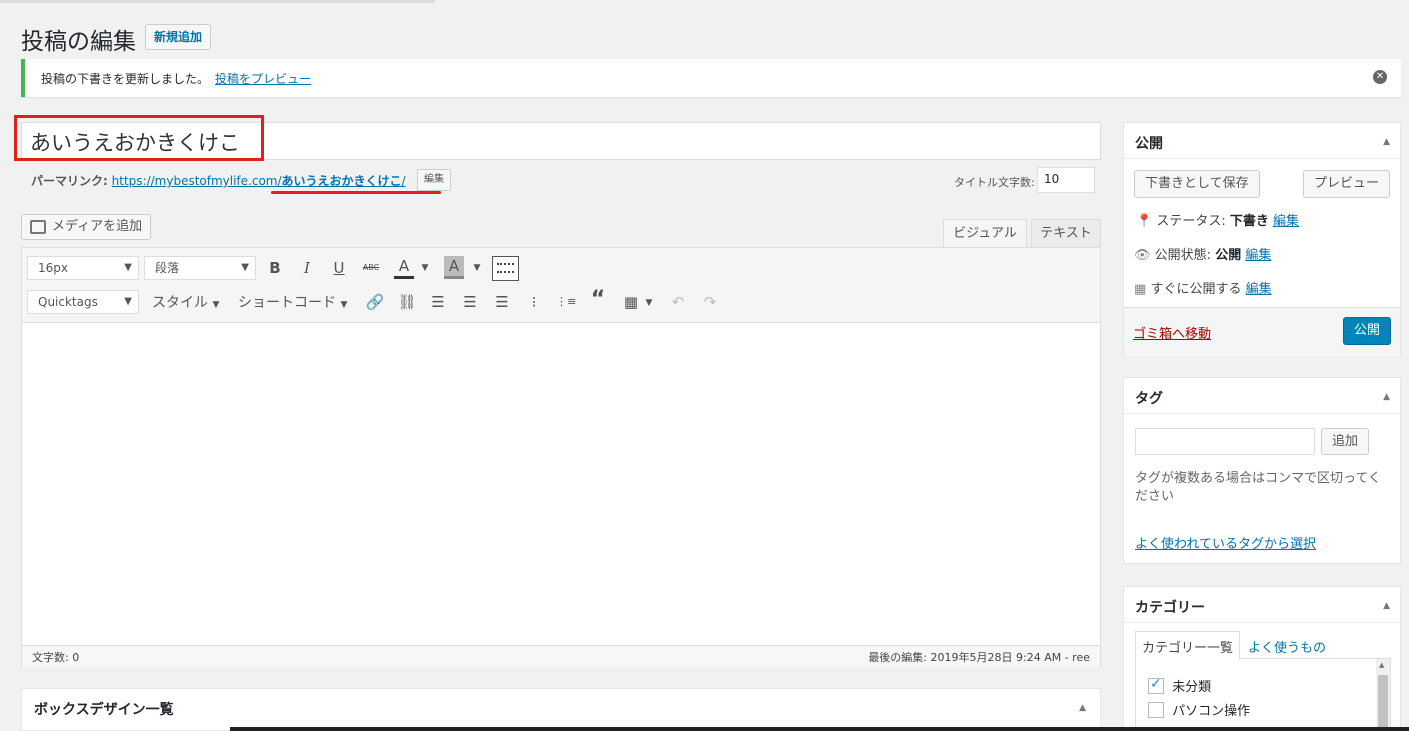  I want to click on word-count: 文字数: 0, so click(56, 657).